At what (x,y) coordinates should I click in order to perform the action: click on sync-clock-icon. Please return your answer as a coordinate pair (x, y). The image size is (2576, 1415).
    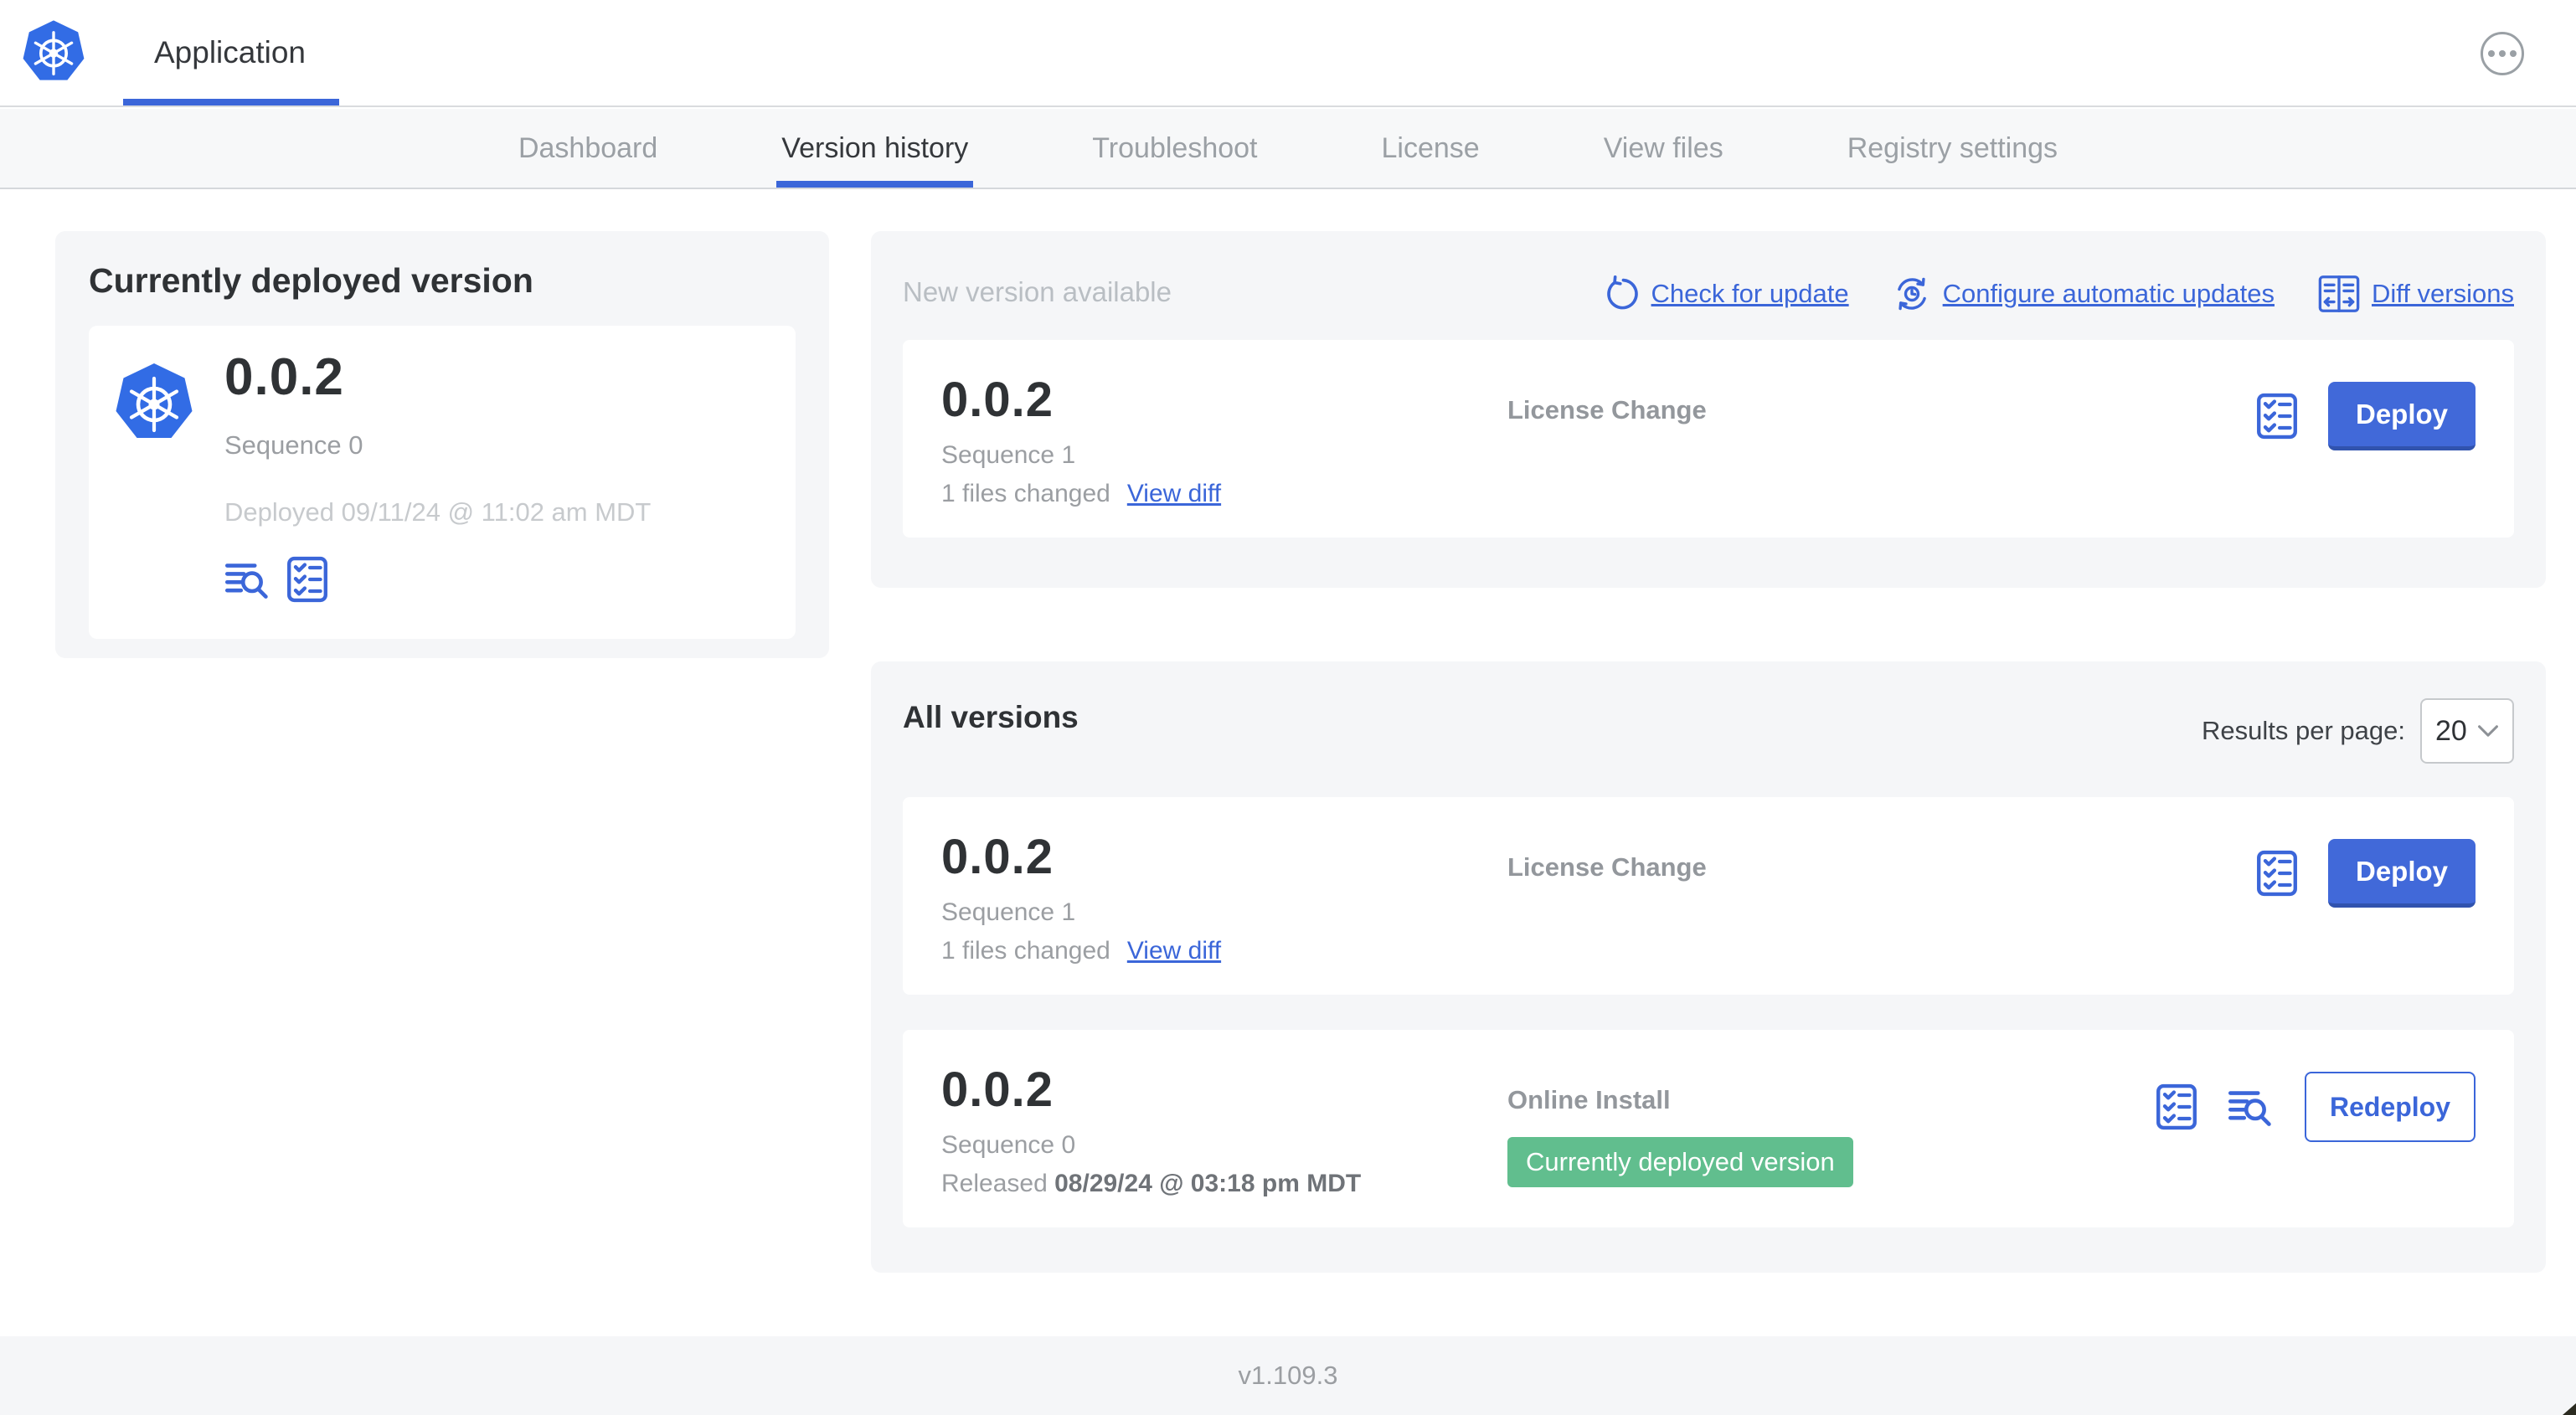
    Looking at the image, I should click on (1912, 294).